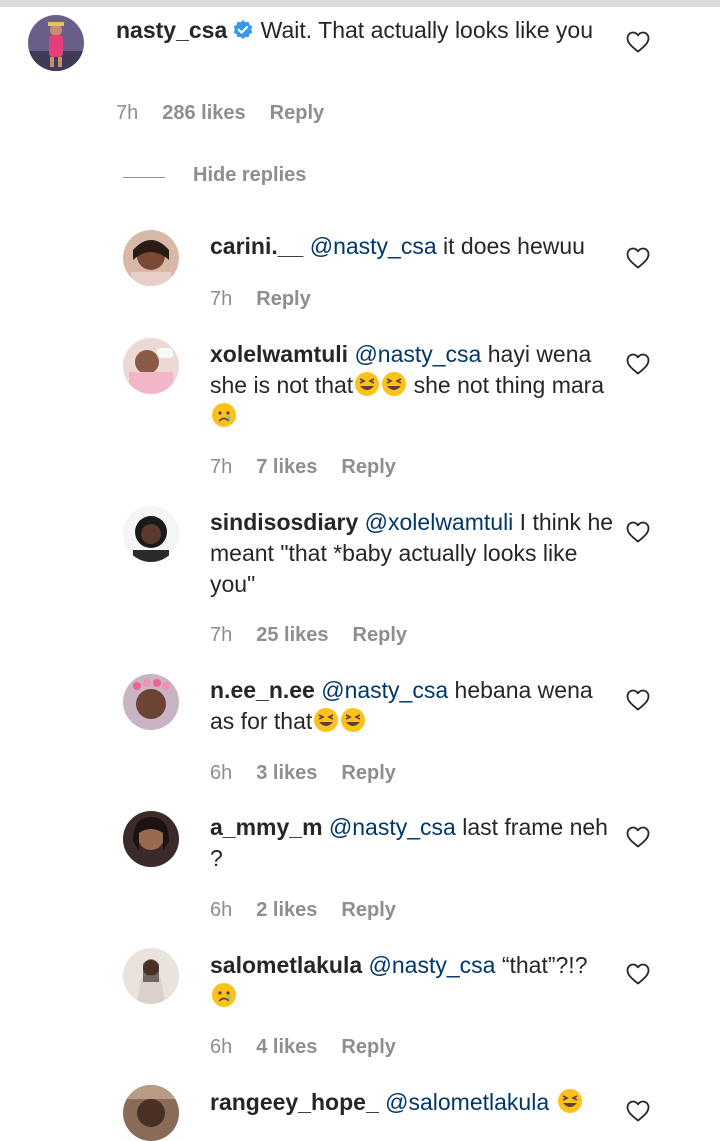  I want to click on comment-meta: 7h 286 likes Reply, so click(232, 113).